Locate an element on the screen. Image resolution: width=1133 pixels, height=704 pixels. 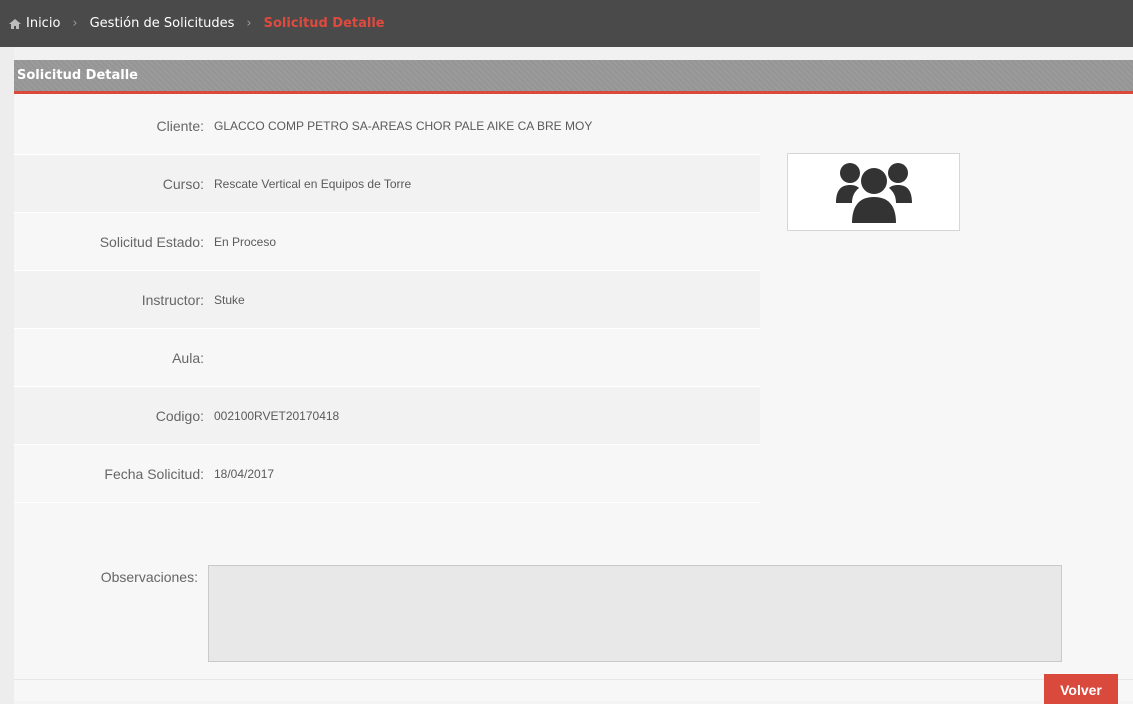
field-value: Stuke is located at coordinates (229, 299).